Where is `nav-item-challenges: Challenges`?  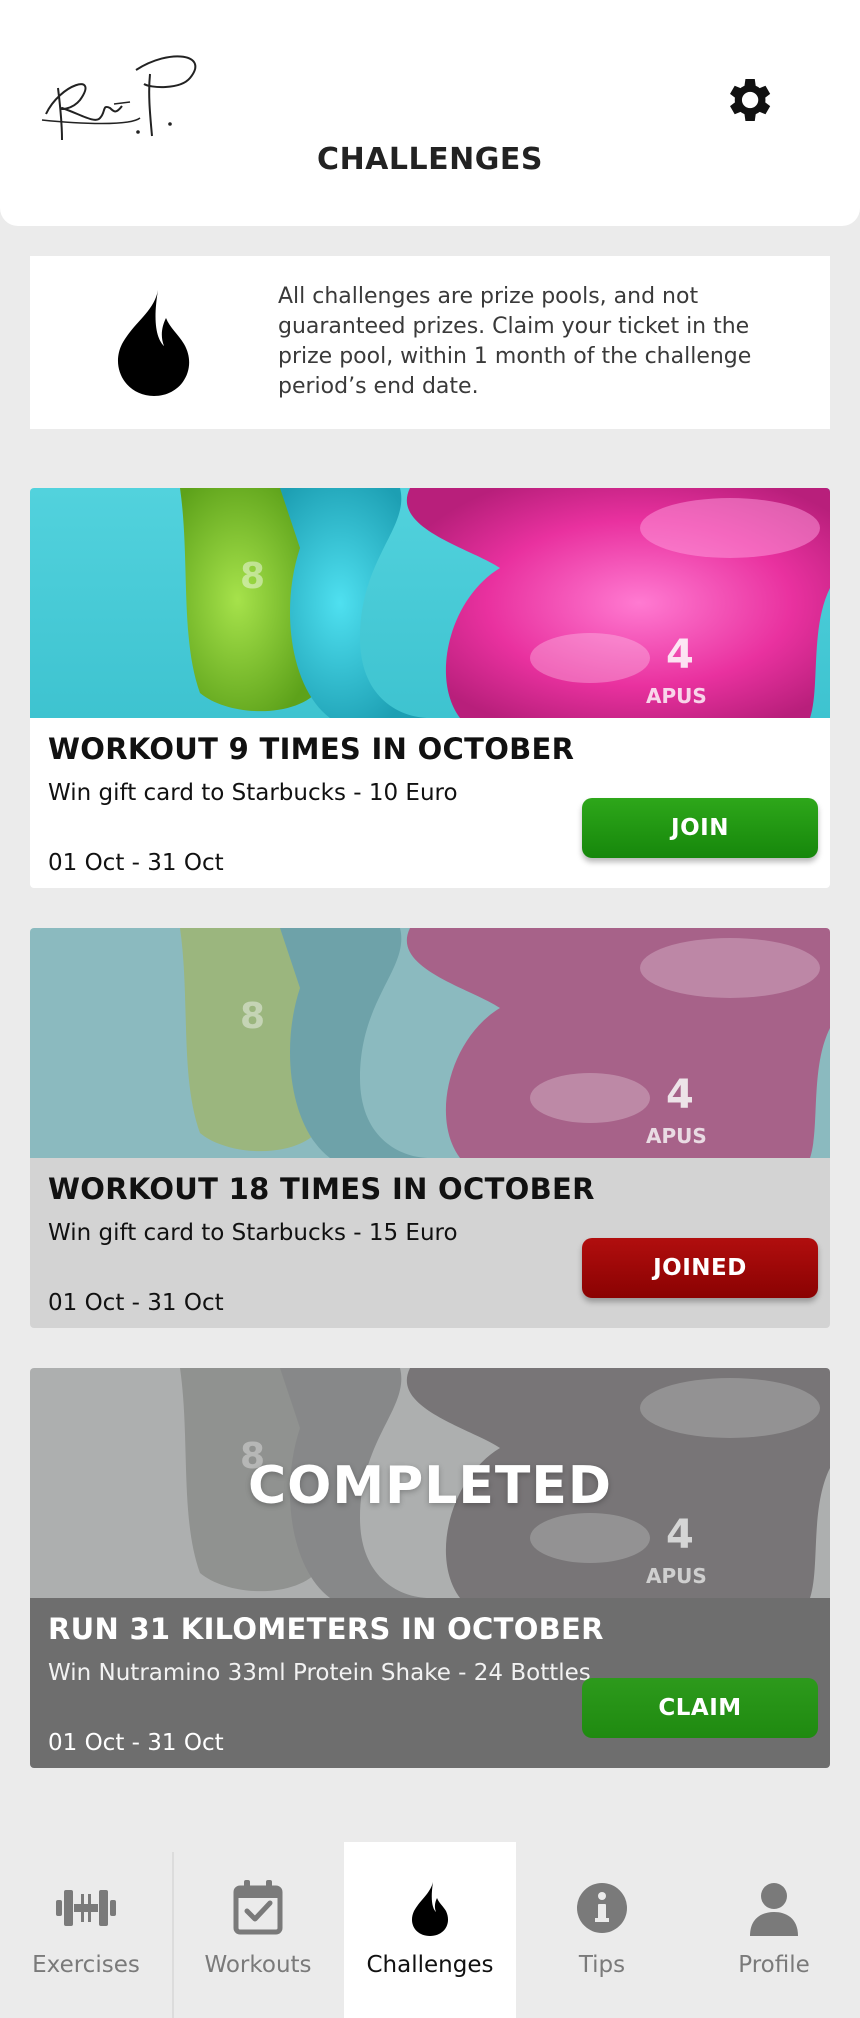 nav-item-challenges: Challenges is located at coordinates (430, 1930).